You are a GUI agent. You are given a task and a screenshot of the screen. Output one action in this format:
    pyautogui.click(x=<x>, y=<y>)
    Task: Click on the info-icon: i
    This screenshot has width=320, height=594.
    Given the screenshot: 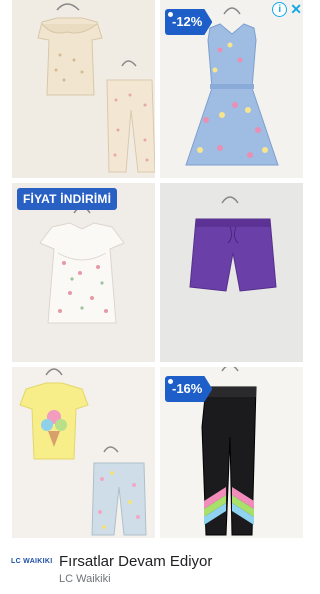 What is the action you would take?
    pyautogui.click(x=280, y=9)
    